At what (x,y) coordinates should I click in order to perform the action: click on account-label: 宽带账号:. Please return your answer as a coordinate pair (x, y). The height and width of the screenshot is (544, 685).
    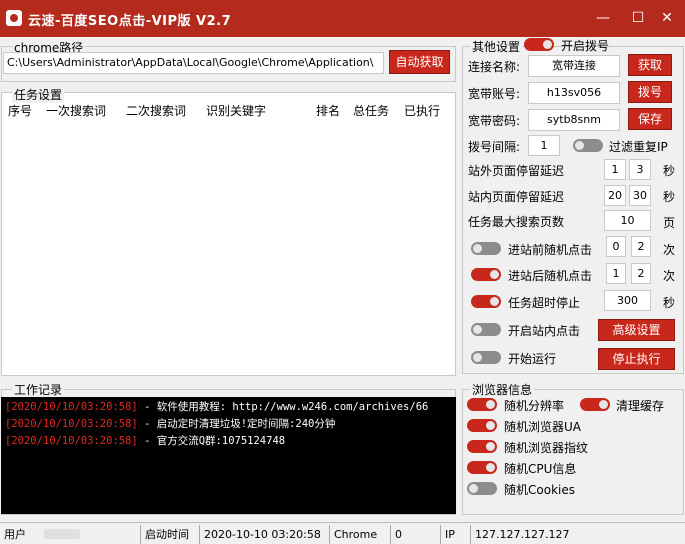
    Looking at the image, I should click on (494, 94).